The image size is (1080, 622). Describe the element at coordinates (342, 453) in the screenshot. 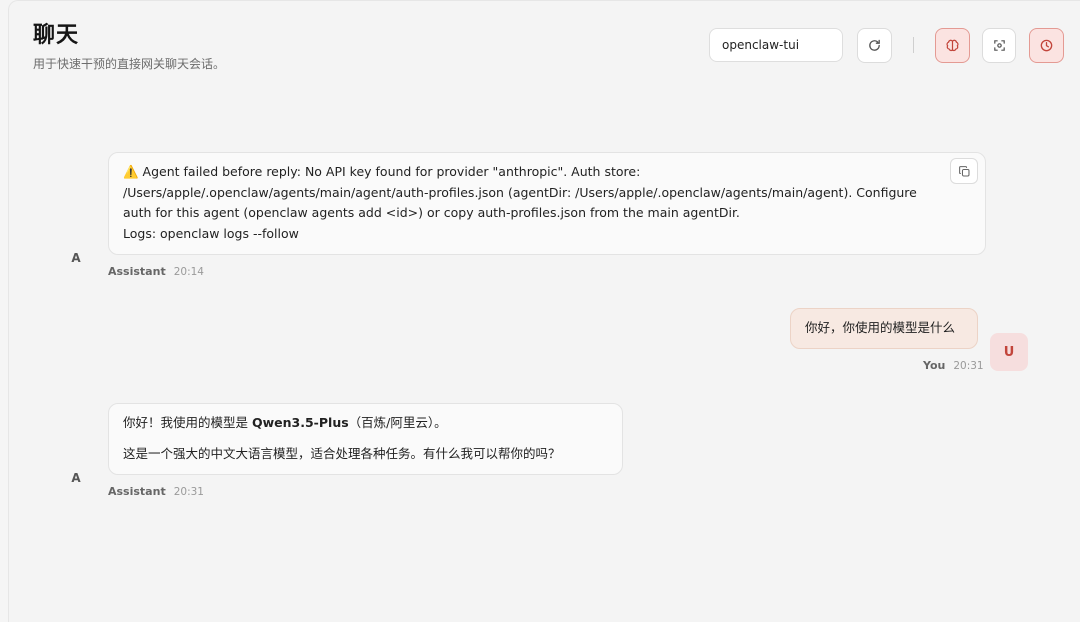

I see `message-line: 这是一个强大的中文大语言模型，适合处理各种任务。有什么我可以帮你的吗？` at that location.